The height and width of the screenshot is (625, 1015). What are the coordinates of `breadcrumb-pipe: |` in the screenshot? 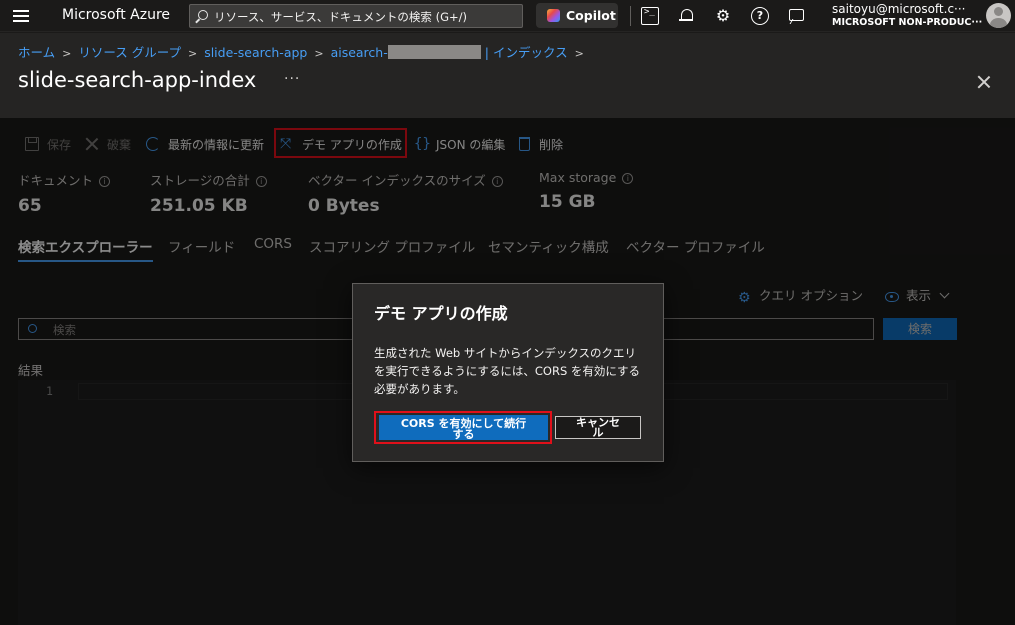 It's located at (486, 52).